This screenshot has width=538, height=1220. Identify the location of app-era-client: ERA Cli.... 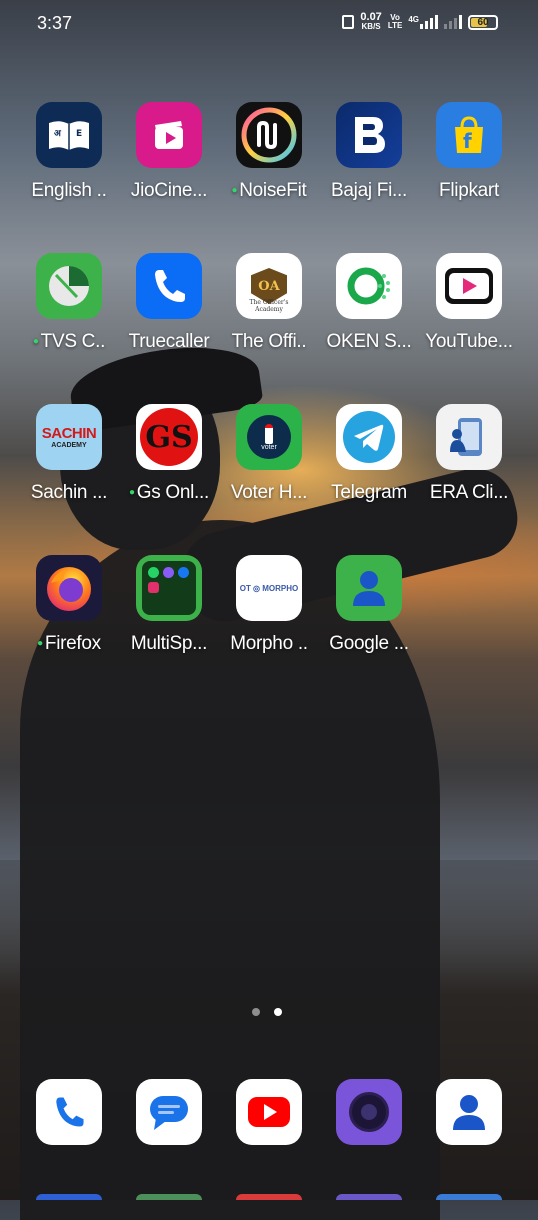
(469, 454).